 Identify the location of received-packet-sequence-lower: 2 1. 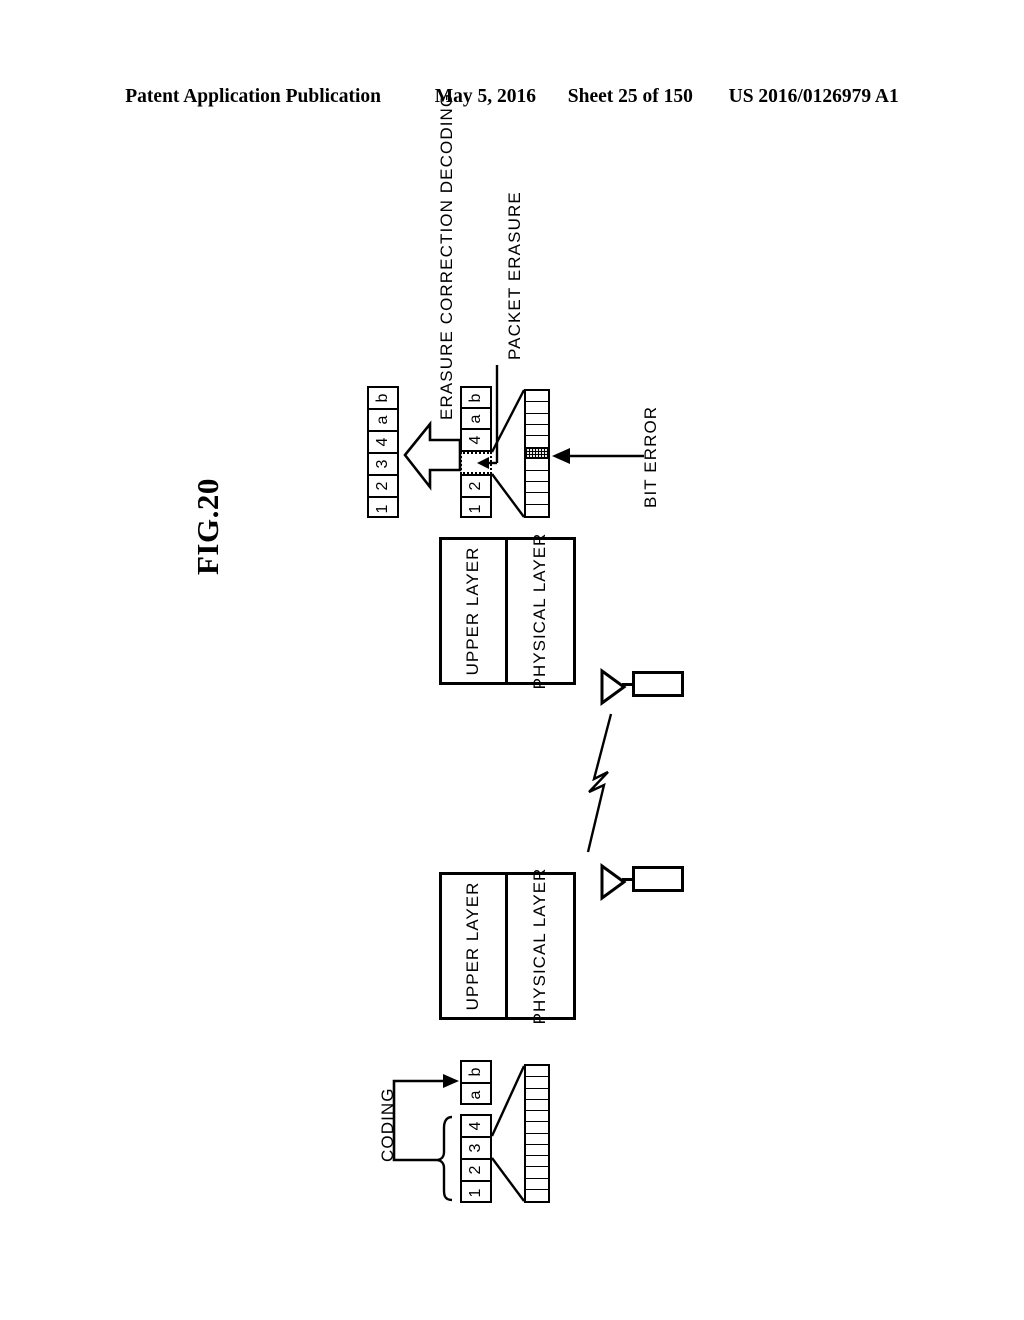
(476, 496).